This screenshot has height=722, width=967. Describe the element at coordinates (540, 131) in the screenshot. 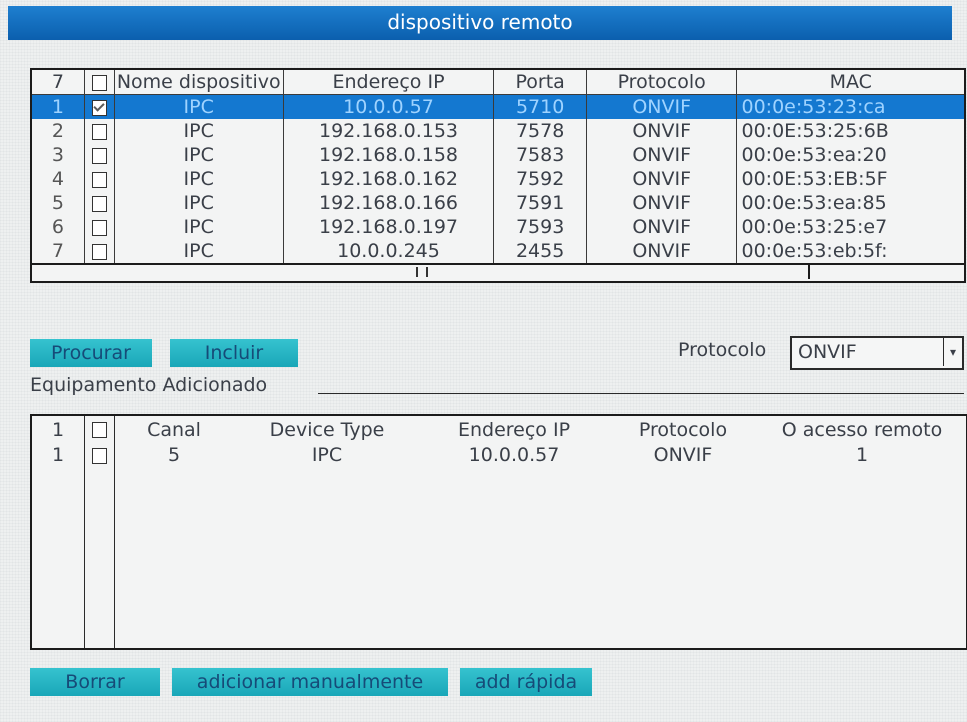

I see `port: 7578` at that location.